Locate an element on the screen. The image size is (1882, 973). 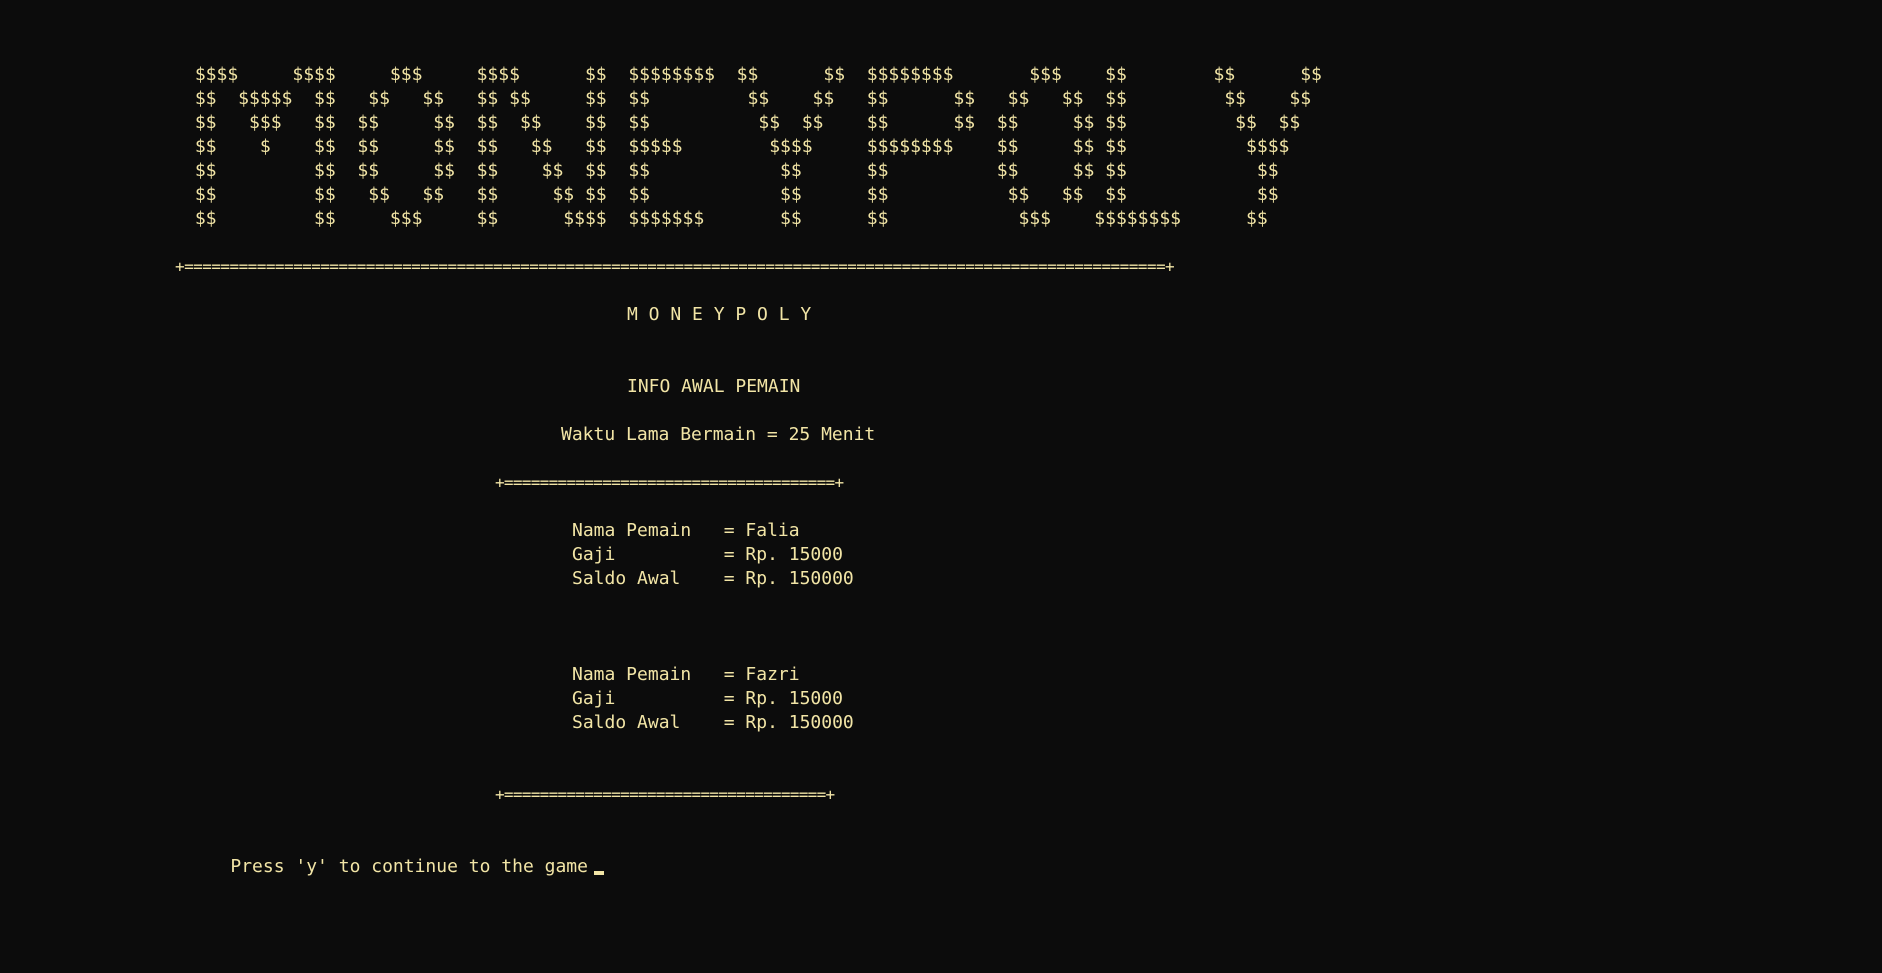
game-title: M O N E Y P O L Y is located at coordinates (719, 314).